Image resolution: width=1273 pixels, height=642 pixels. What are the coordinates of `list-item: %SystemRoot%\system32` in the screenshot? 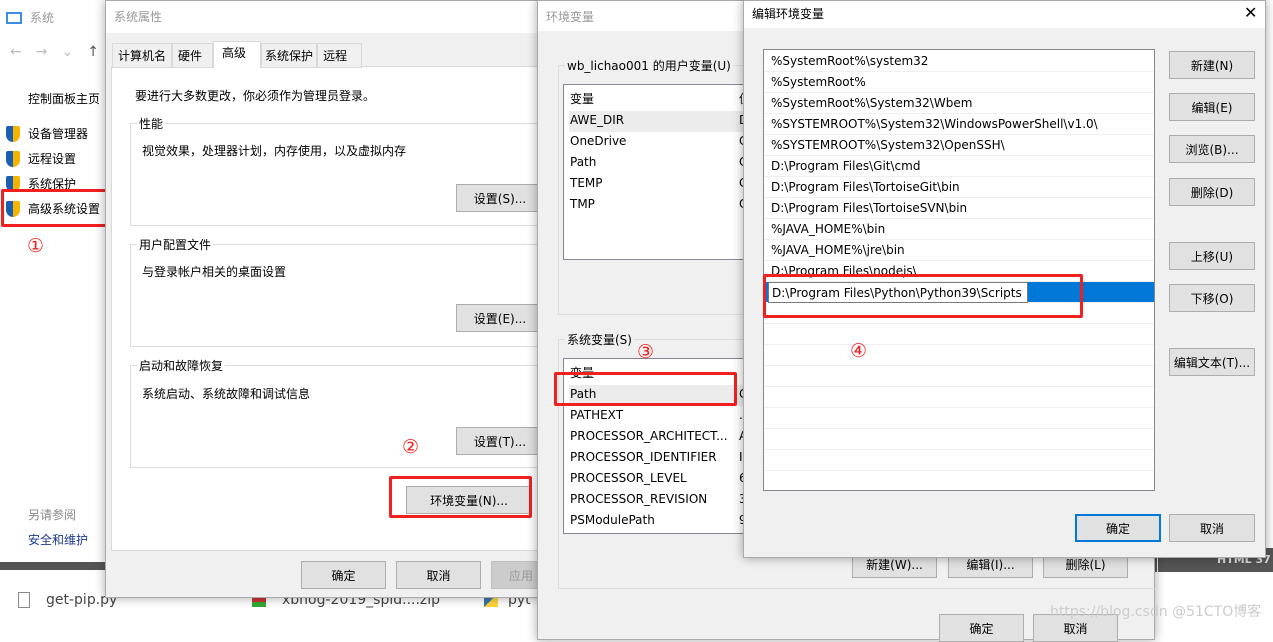 It's located at (959, 61).